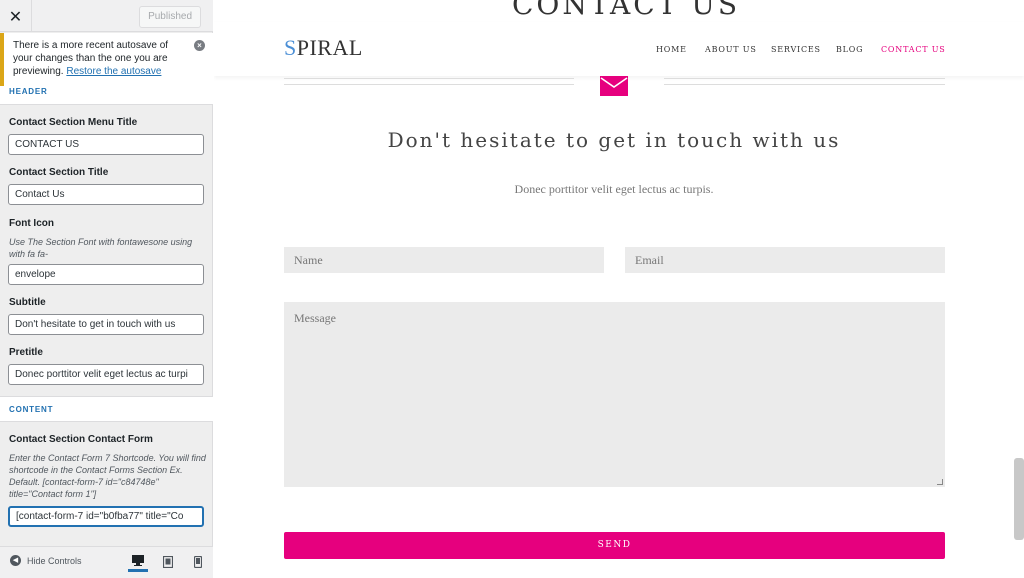  I want to click on logo-rest: PIRAL, so click(329, 47).